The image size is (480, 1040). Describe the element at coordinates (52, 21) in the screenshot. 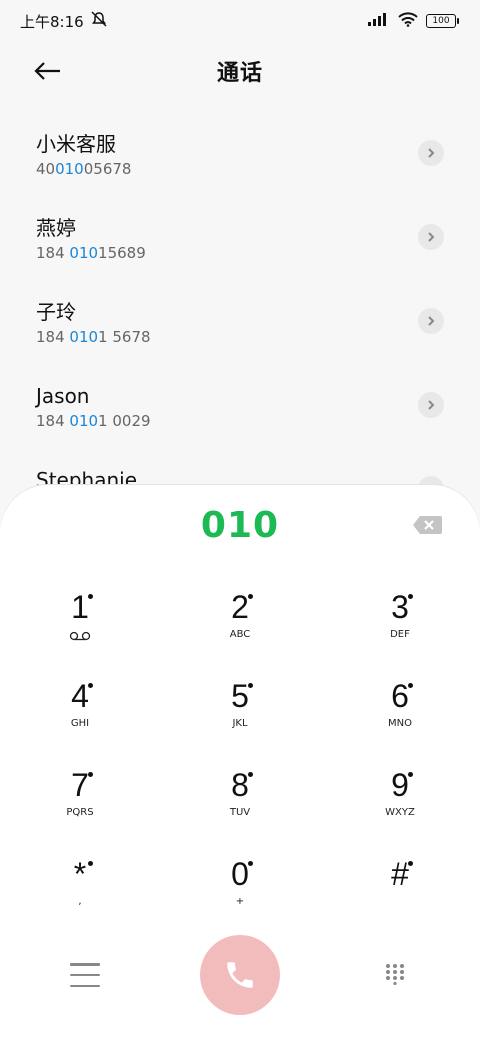

I see `status-time: 上午8:16` at that location.